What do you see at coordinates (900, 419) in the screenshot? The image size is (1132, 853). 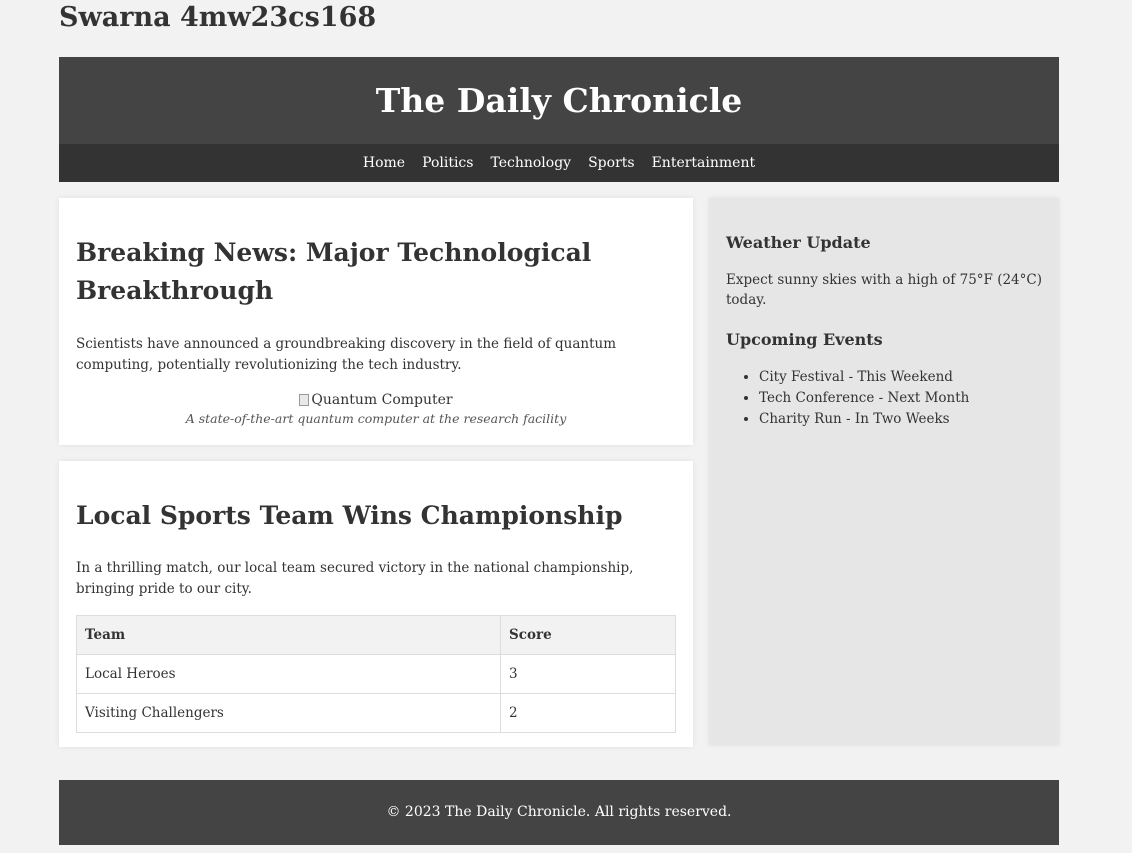 I see `list-item: Charity Run - In Two Weeks` at bounding box center [900, 419].